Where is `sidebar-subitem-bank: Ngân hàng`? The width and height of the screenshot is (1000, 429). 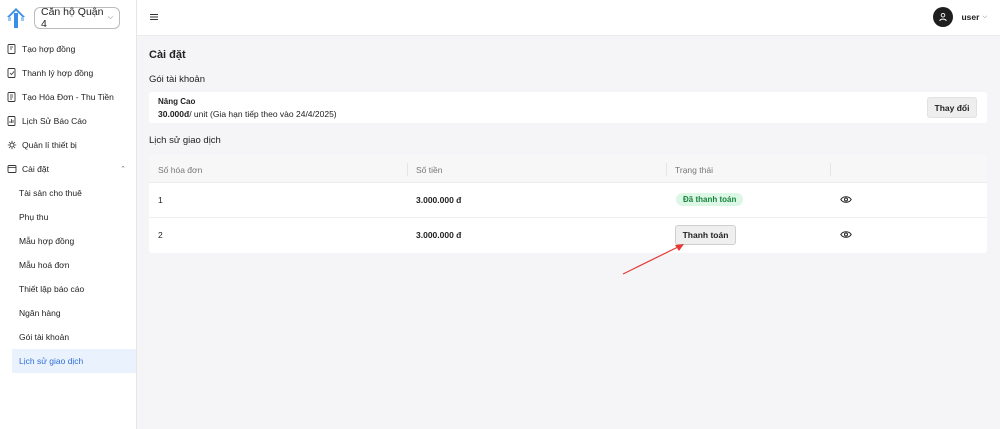 sidebar-subitem-bank: Ngân hàng is located at coordinates (68, 313).